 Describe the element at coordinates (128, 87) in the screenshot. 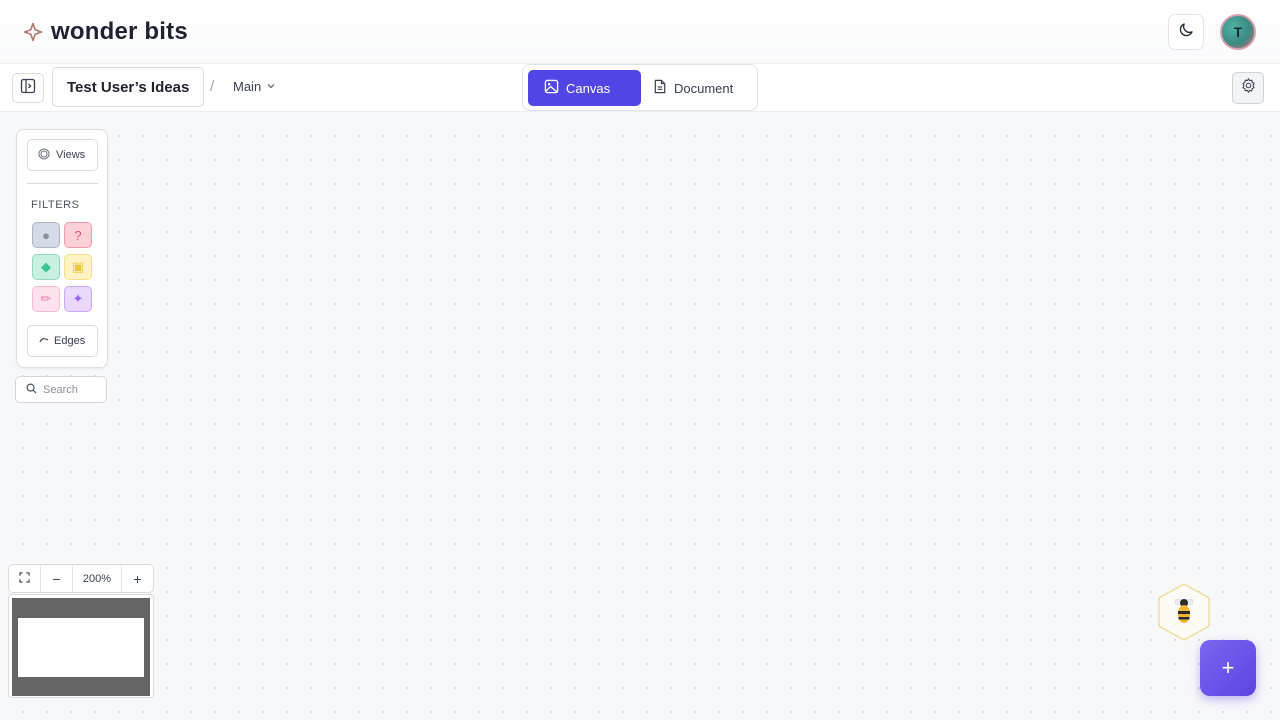

I see `workspace-title-button: Test User’s Ideas` at that location.